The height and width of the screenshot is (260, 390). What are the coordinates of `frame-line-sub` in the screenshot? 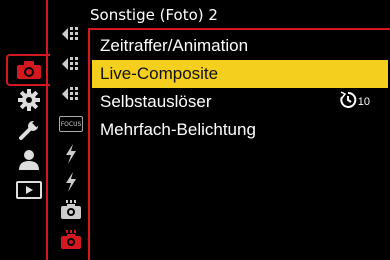 It's located at (89, 144).